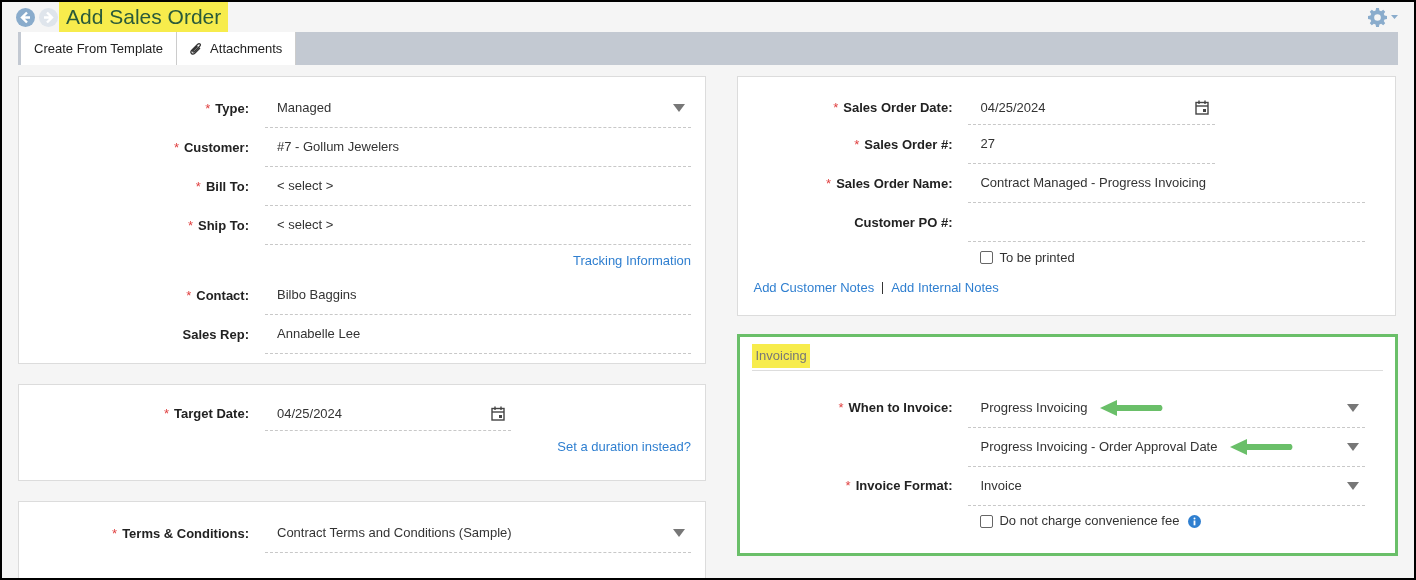 This screenshot has height=580, width=1416. What do you see at coordinates (222, 295) in the screenshot?
I see `field-label: Contact:` at bounding box center [222, 295].